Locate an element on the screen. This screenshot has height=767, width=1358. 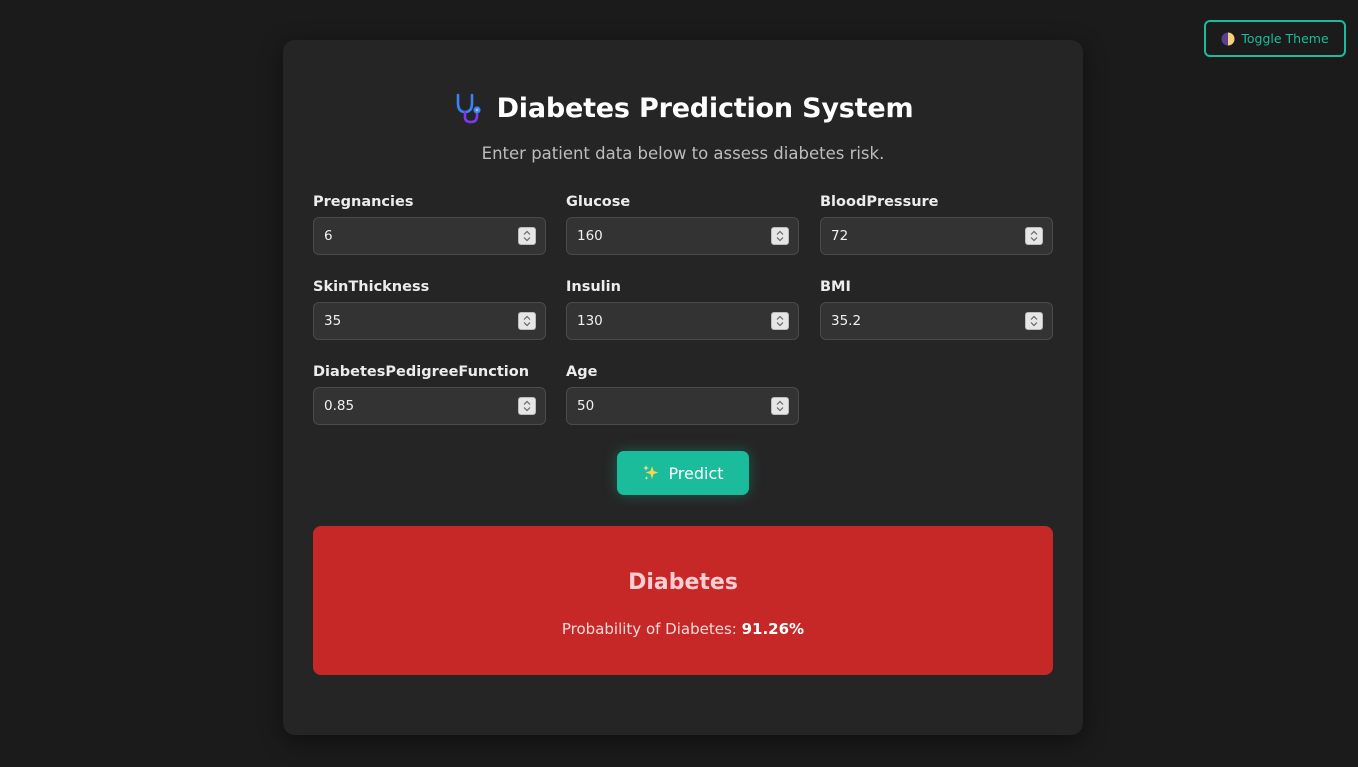
probability-value: 91.26% is located at coordinates (773, 629).